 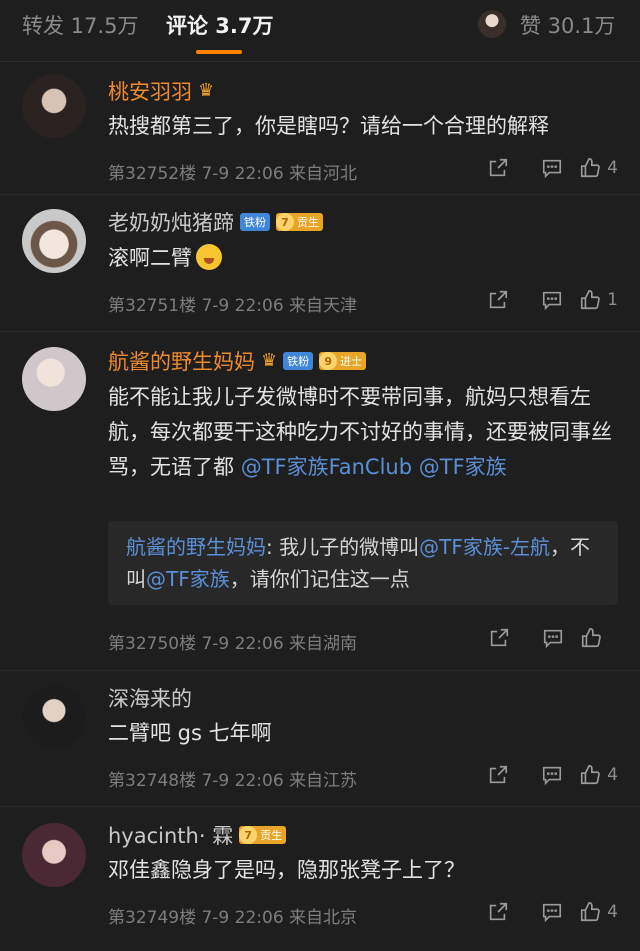 I want to click on username: 航酱的野生妈妈, so click(x=181, y=361).